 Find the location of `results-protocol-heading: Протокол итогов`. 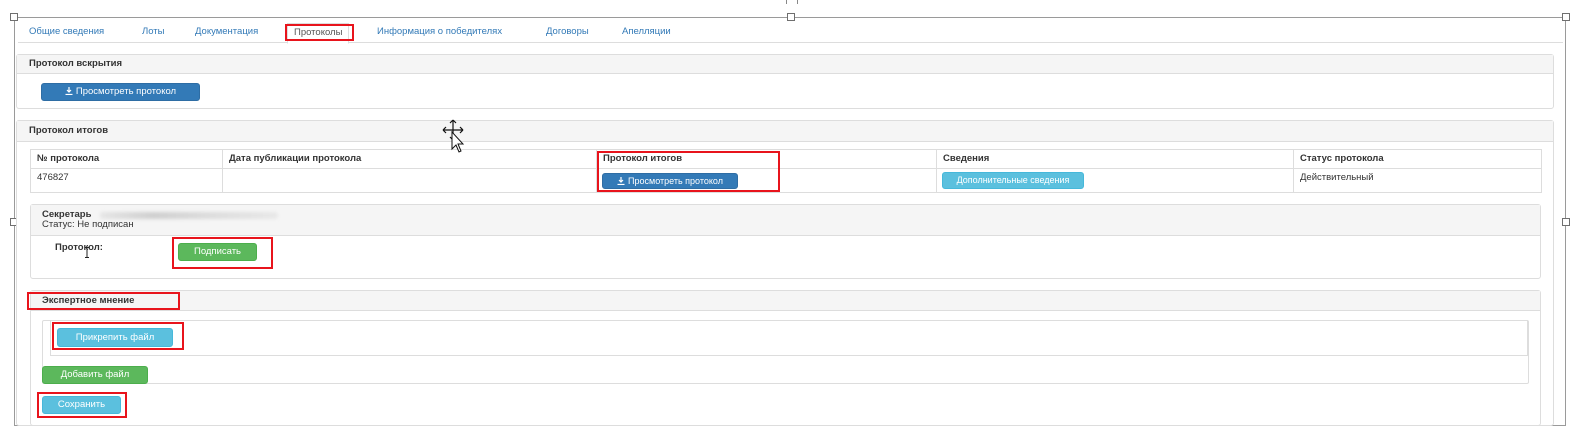

results-protocol-heading: Протокол итогов is located at coordinates (785, 131).